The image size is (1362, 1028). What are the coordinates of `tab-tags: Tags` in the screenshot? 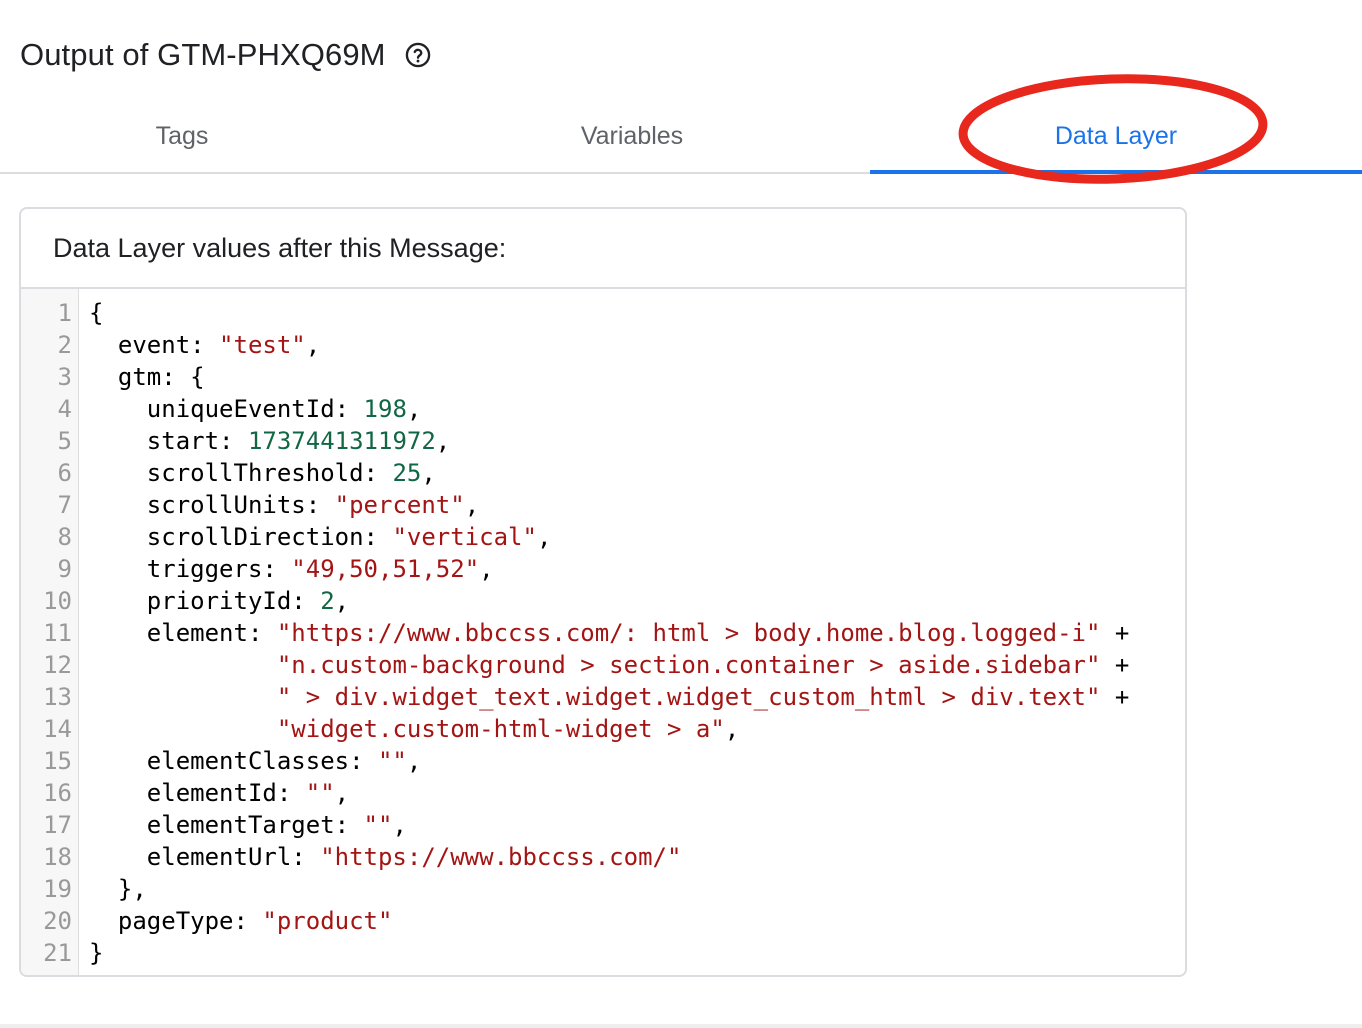 It's located at (182, 136).